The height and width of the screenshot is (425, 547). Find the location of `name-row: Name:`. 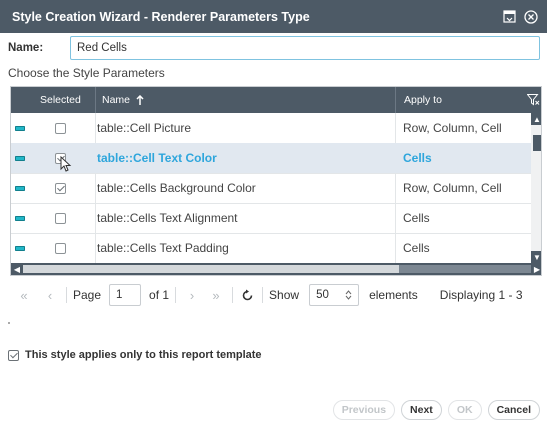

name-row: Name: is located at coordinates (274, 48).